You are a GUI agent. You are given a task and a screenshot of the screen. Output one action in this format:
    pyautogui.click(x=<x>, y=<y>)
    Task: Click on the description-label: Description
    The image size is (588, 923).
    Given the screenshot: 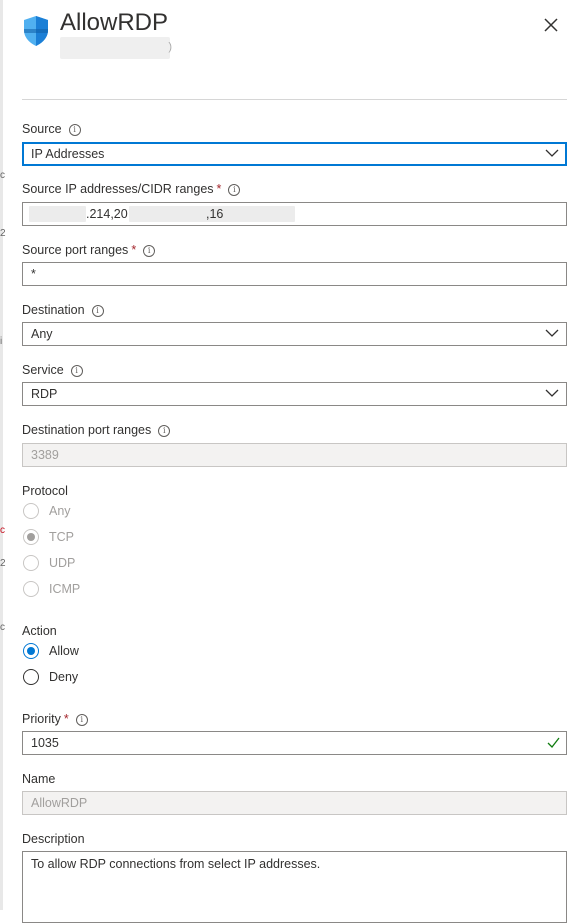 What is the action you would take?
    pyautogui.click(x=53, y=839)
    